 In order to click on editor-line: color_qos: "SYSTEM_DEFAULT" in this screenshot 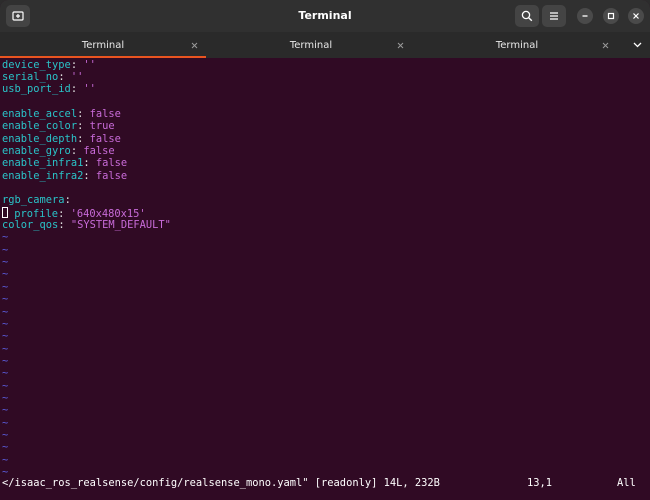, I will do `click(86, 225)`.